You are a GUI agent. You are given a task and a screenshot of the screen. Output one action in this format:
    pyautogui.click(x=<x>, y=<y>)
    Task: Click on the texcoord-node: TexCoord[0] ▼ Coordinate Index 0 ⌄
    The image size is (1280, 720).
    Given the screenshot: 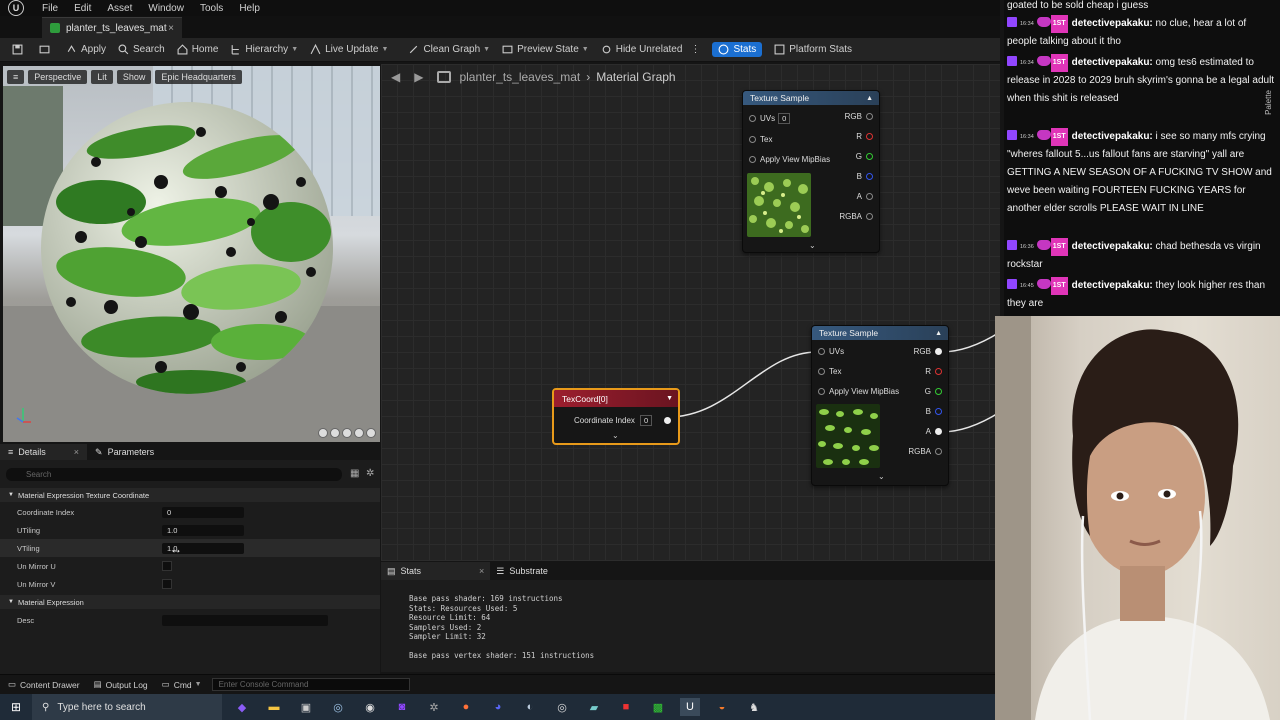 What is the action you would take?
    pyautogui.click(x=616, y=416)
    